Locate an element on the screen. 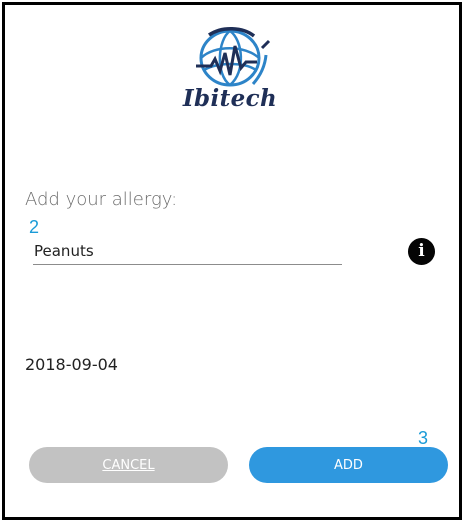  step-2-marker: 2 is located at coordinates (34, 227).